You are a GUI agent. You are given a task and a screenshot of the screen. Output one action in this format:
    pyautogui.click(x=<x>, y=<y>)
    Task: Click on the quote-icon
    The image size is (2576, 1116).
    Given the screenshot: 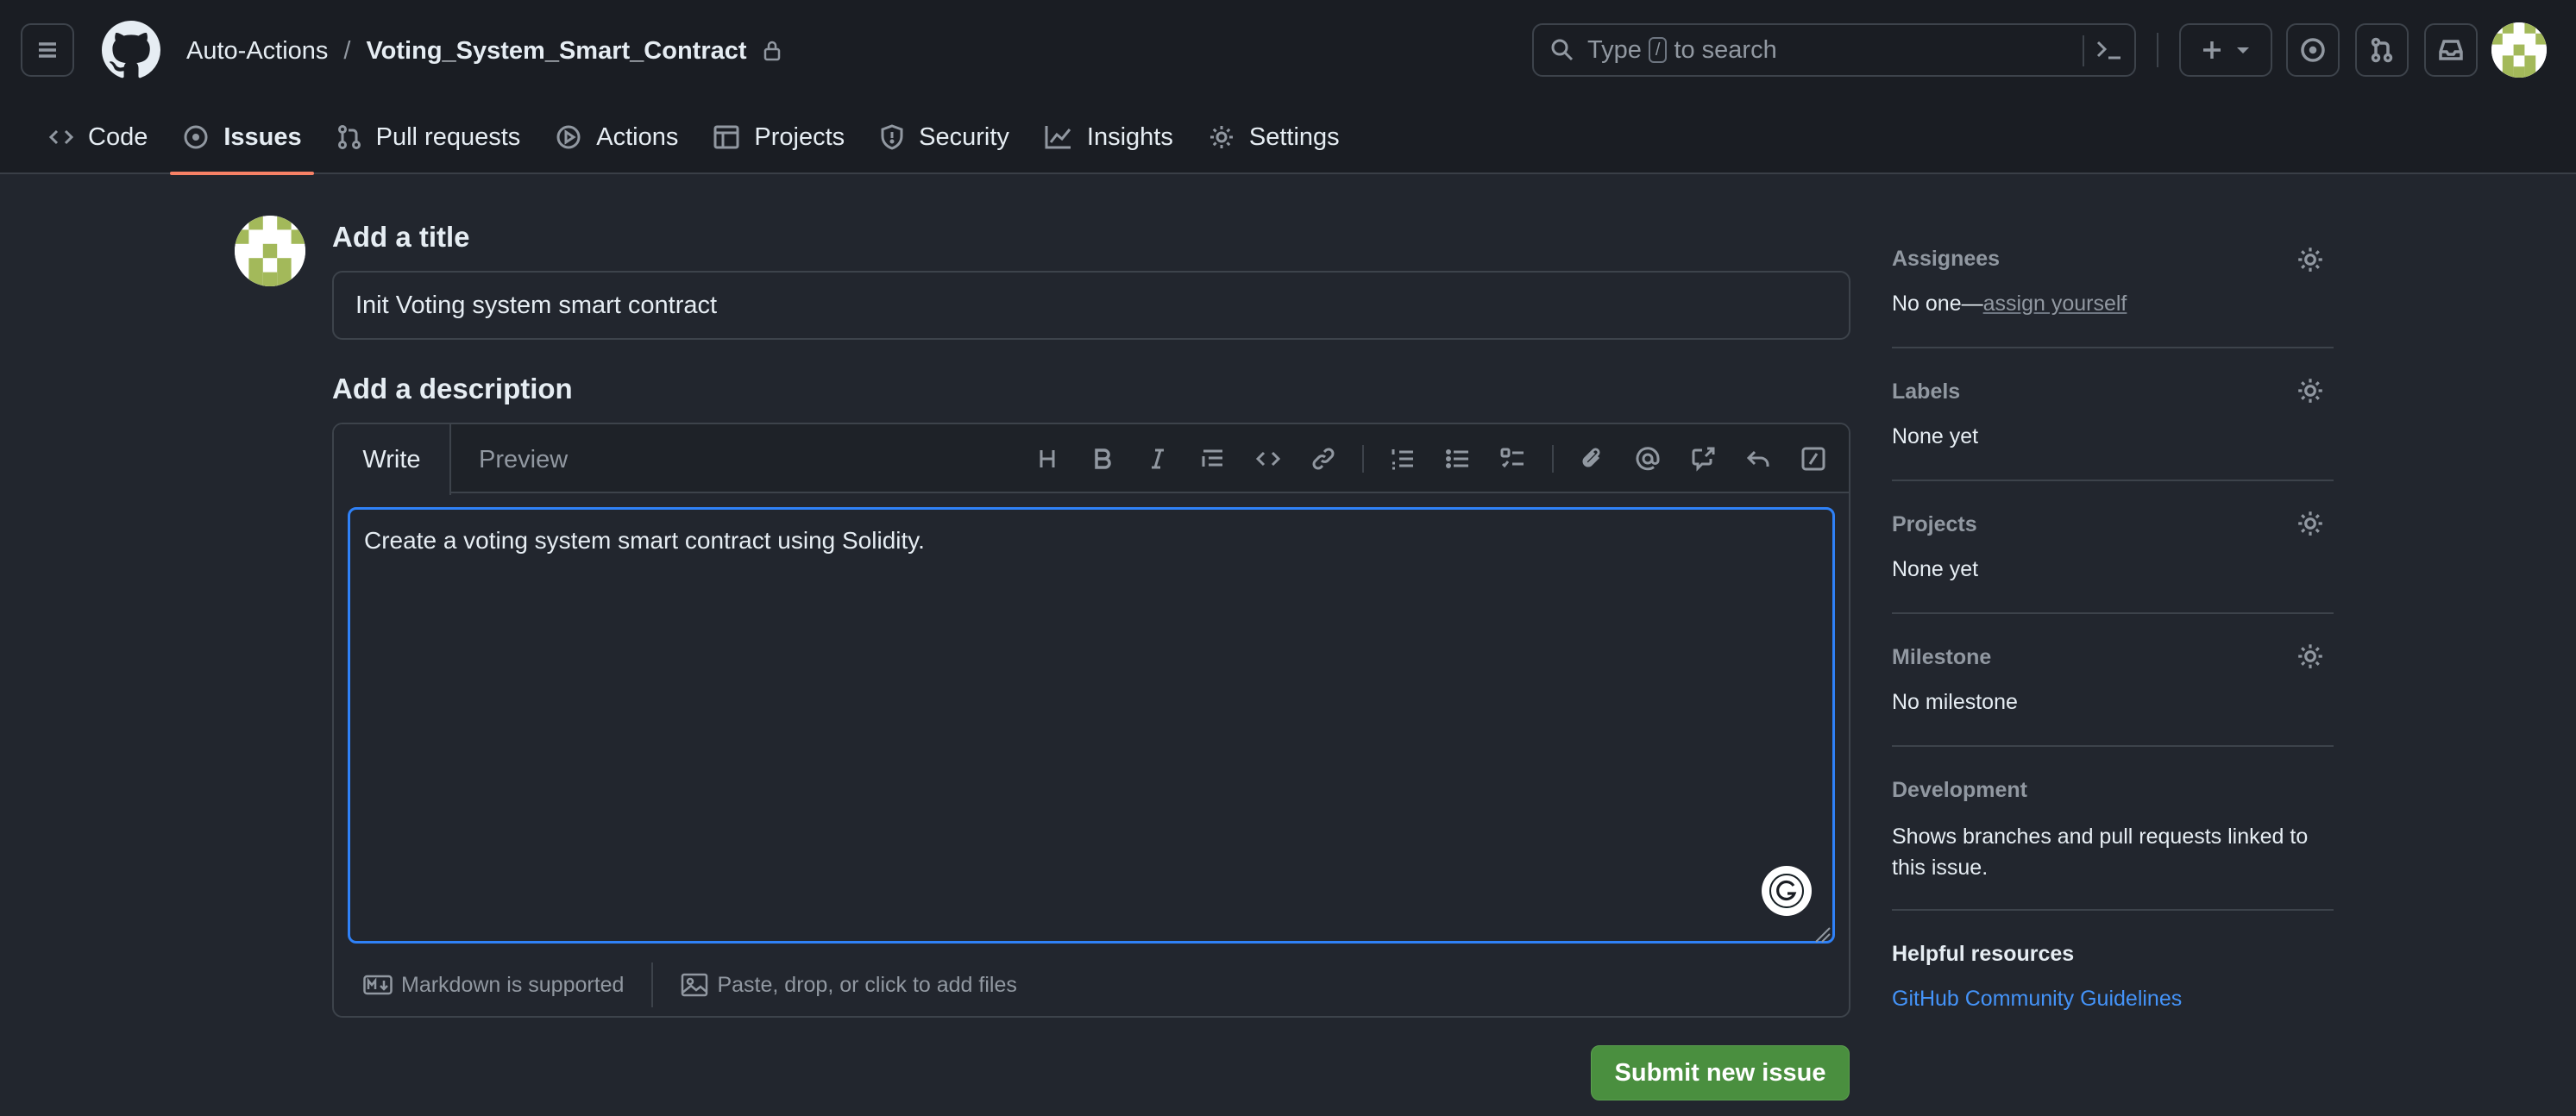 What is the action you would take?
    pyautogui.click(x=1212, y=458)
    